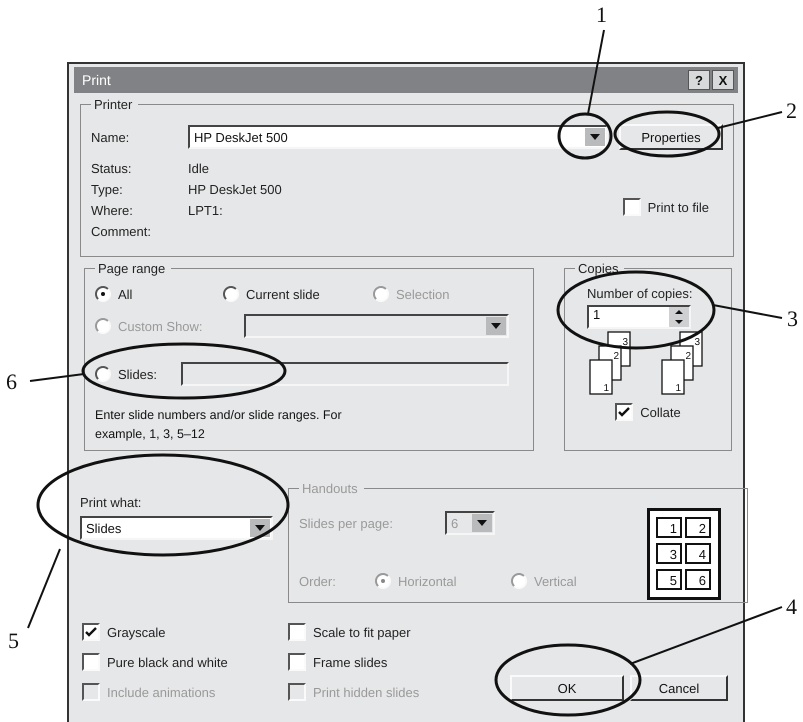 The height and width of the screenshot is (722, 803). Describe the element at coordinates (792, 319) in the screenshot. I see `callout-number: 3` at that location.